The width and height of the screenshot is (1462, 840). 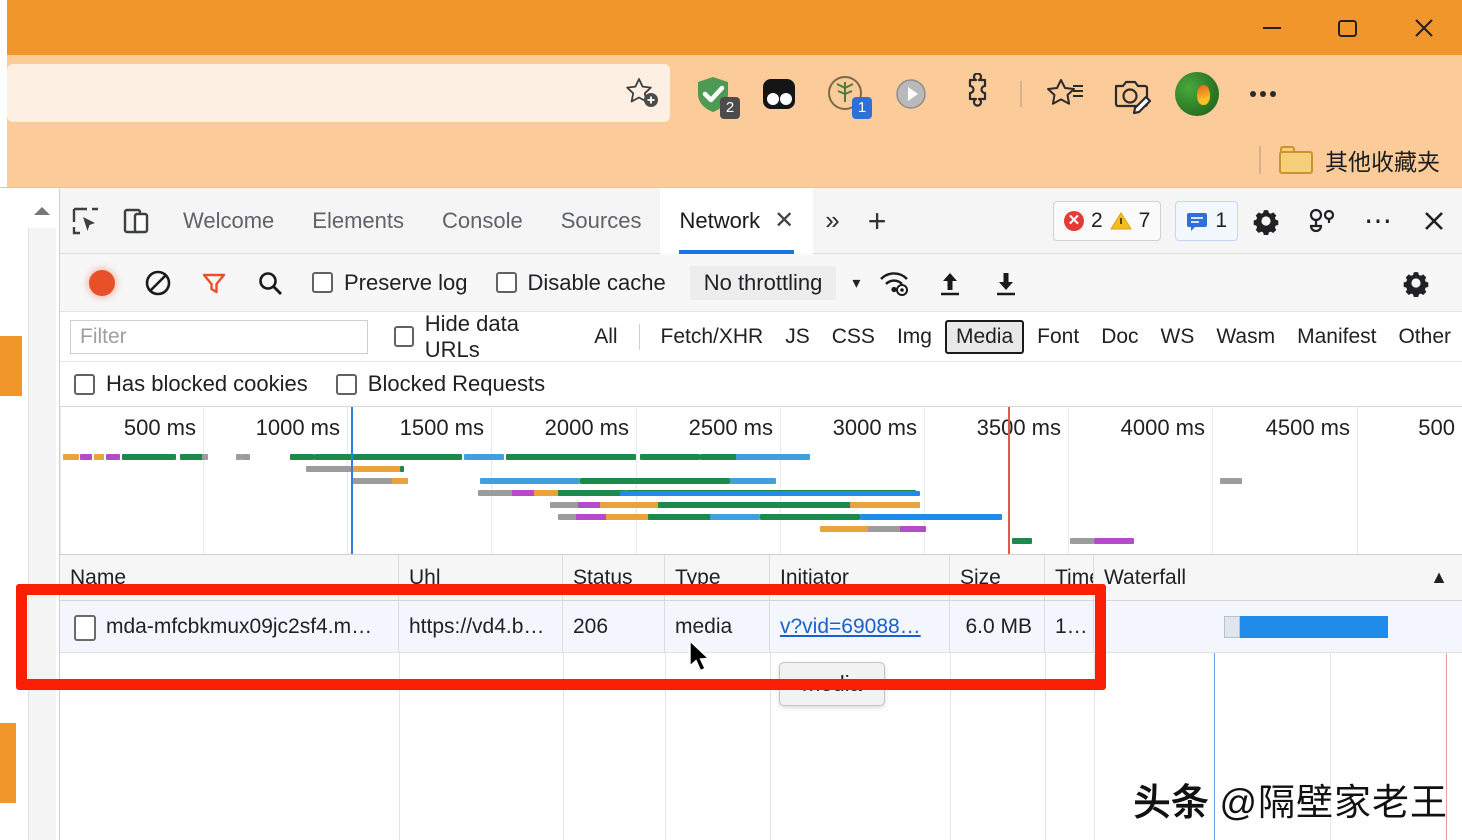 I want to click on filter-type-js: JS, so click(x=797, y=337).